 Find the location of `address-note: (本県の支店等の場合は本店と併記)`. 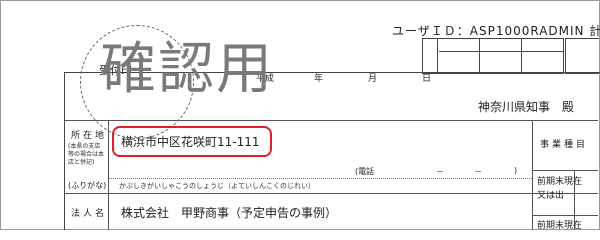

address-note: (本県の支店等の場合は本店と併記) is located at coordinates (86, 154).